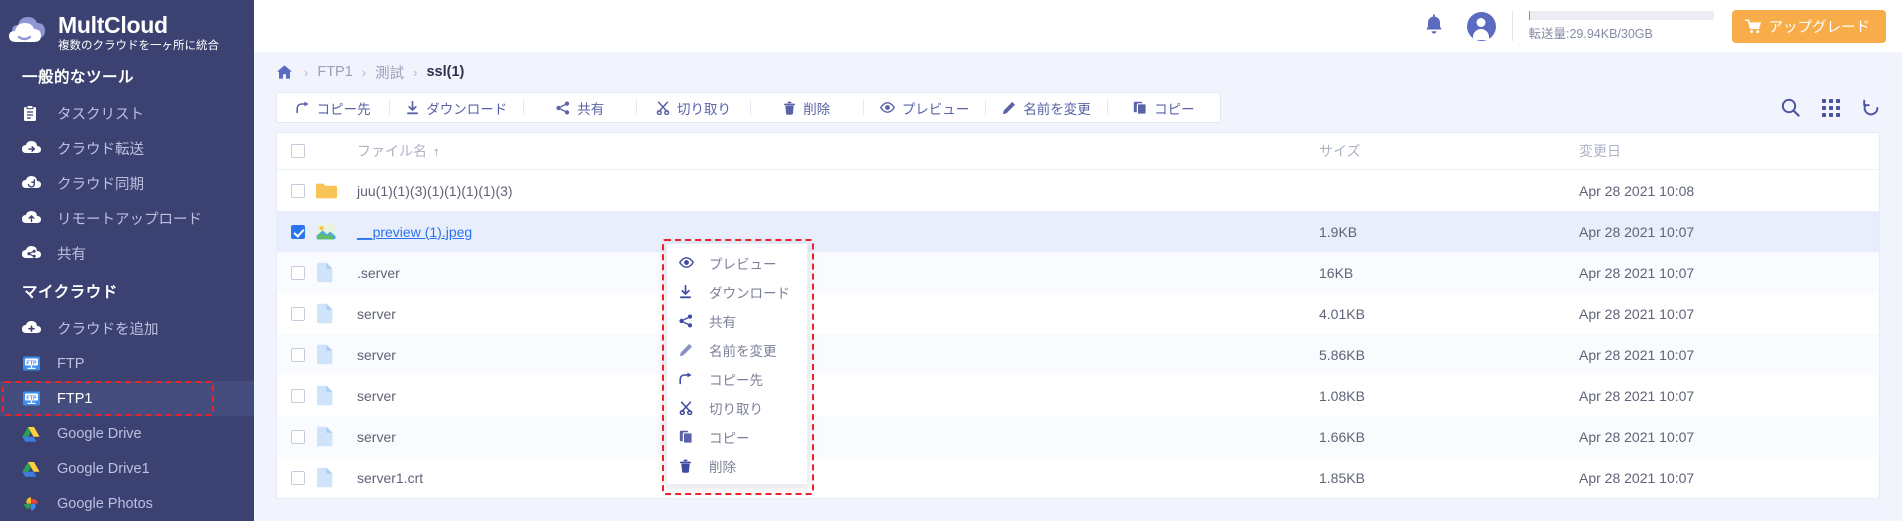 This screenshot has height=521, width=1902. Describe the element at coordinates (563, 108) in the screenshot. I see `share-icon` at that location.